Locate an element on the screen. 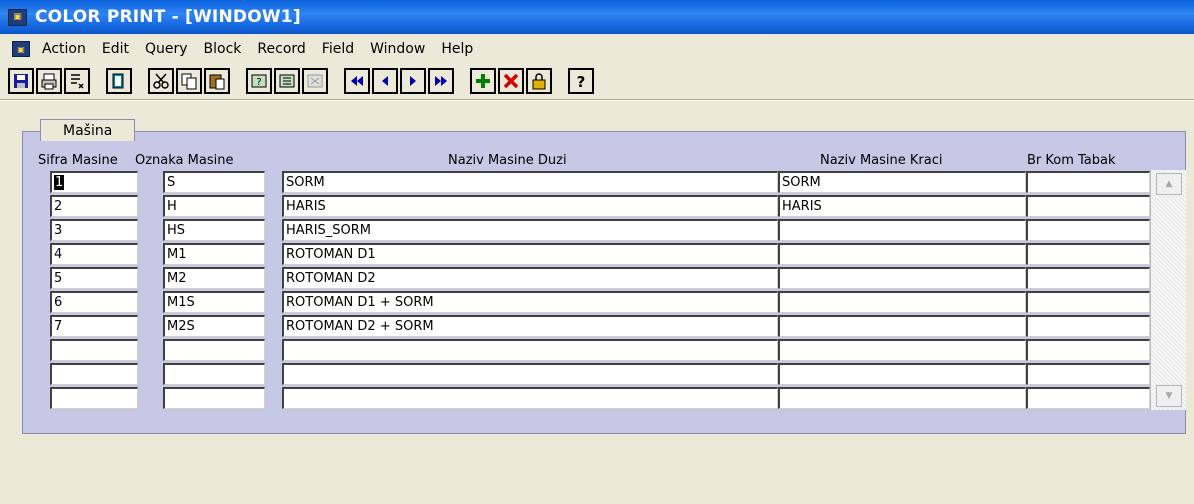 The height and width of the screenshot is (504, 1194). table-cell: 7 is located at coordinates (94, 326).